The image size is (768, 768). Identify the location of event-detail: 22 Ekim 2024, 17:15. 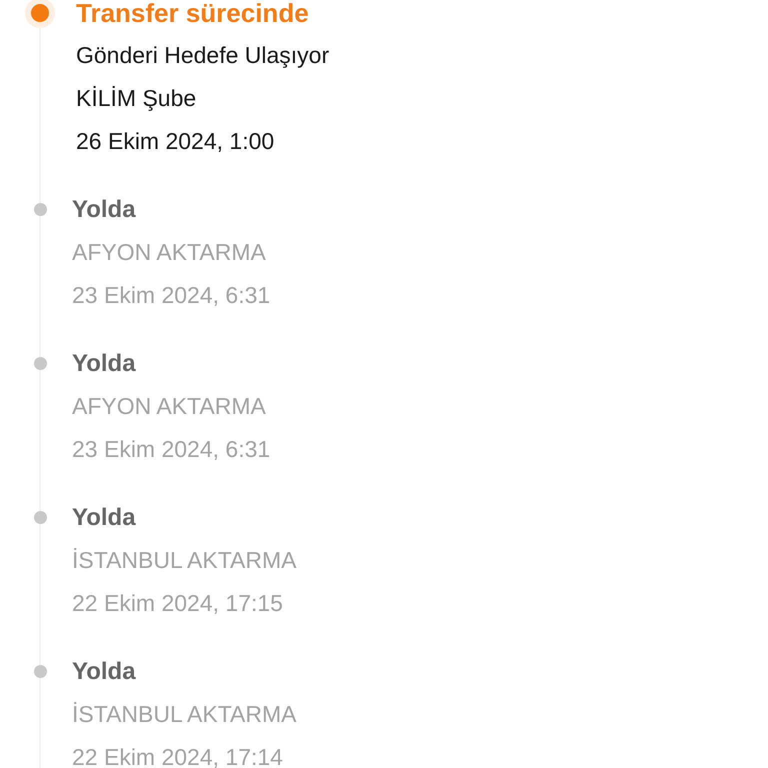
(178, 603).